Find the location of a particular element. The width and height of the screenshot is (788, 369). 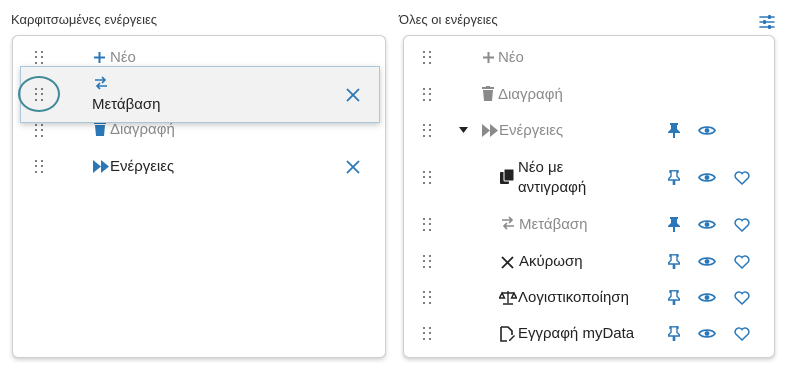

action-label-accounting: Λογιστικοποίηση is located at coordinates (573, 297).